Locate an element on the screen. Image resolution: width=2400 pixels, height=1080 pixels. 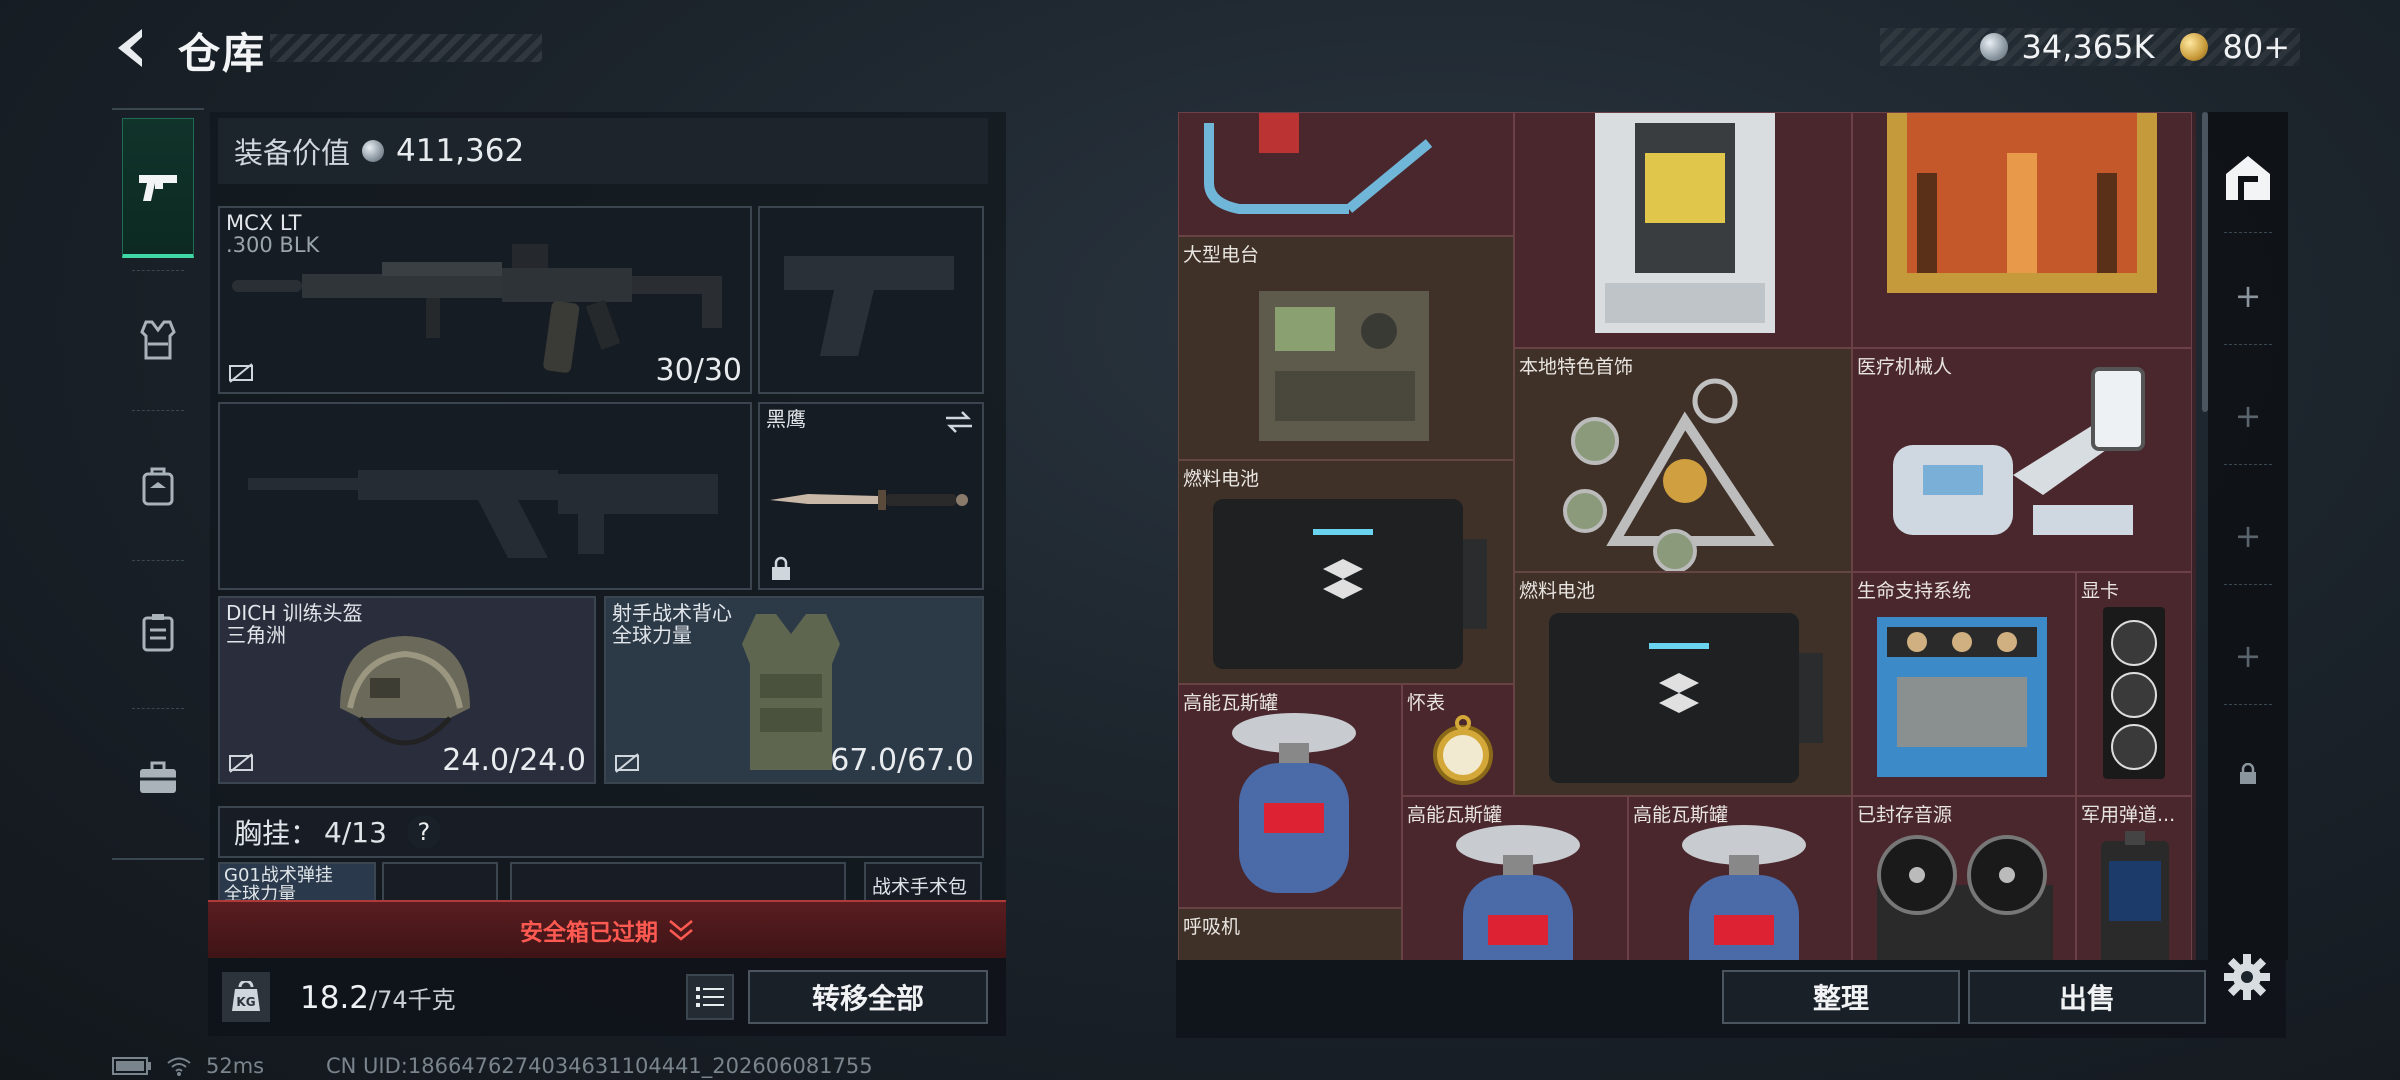
tab-briefcase is located at coordinates (158, 778).